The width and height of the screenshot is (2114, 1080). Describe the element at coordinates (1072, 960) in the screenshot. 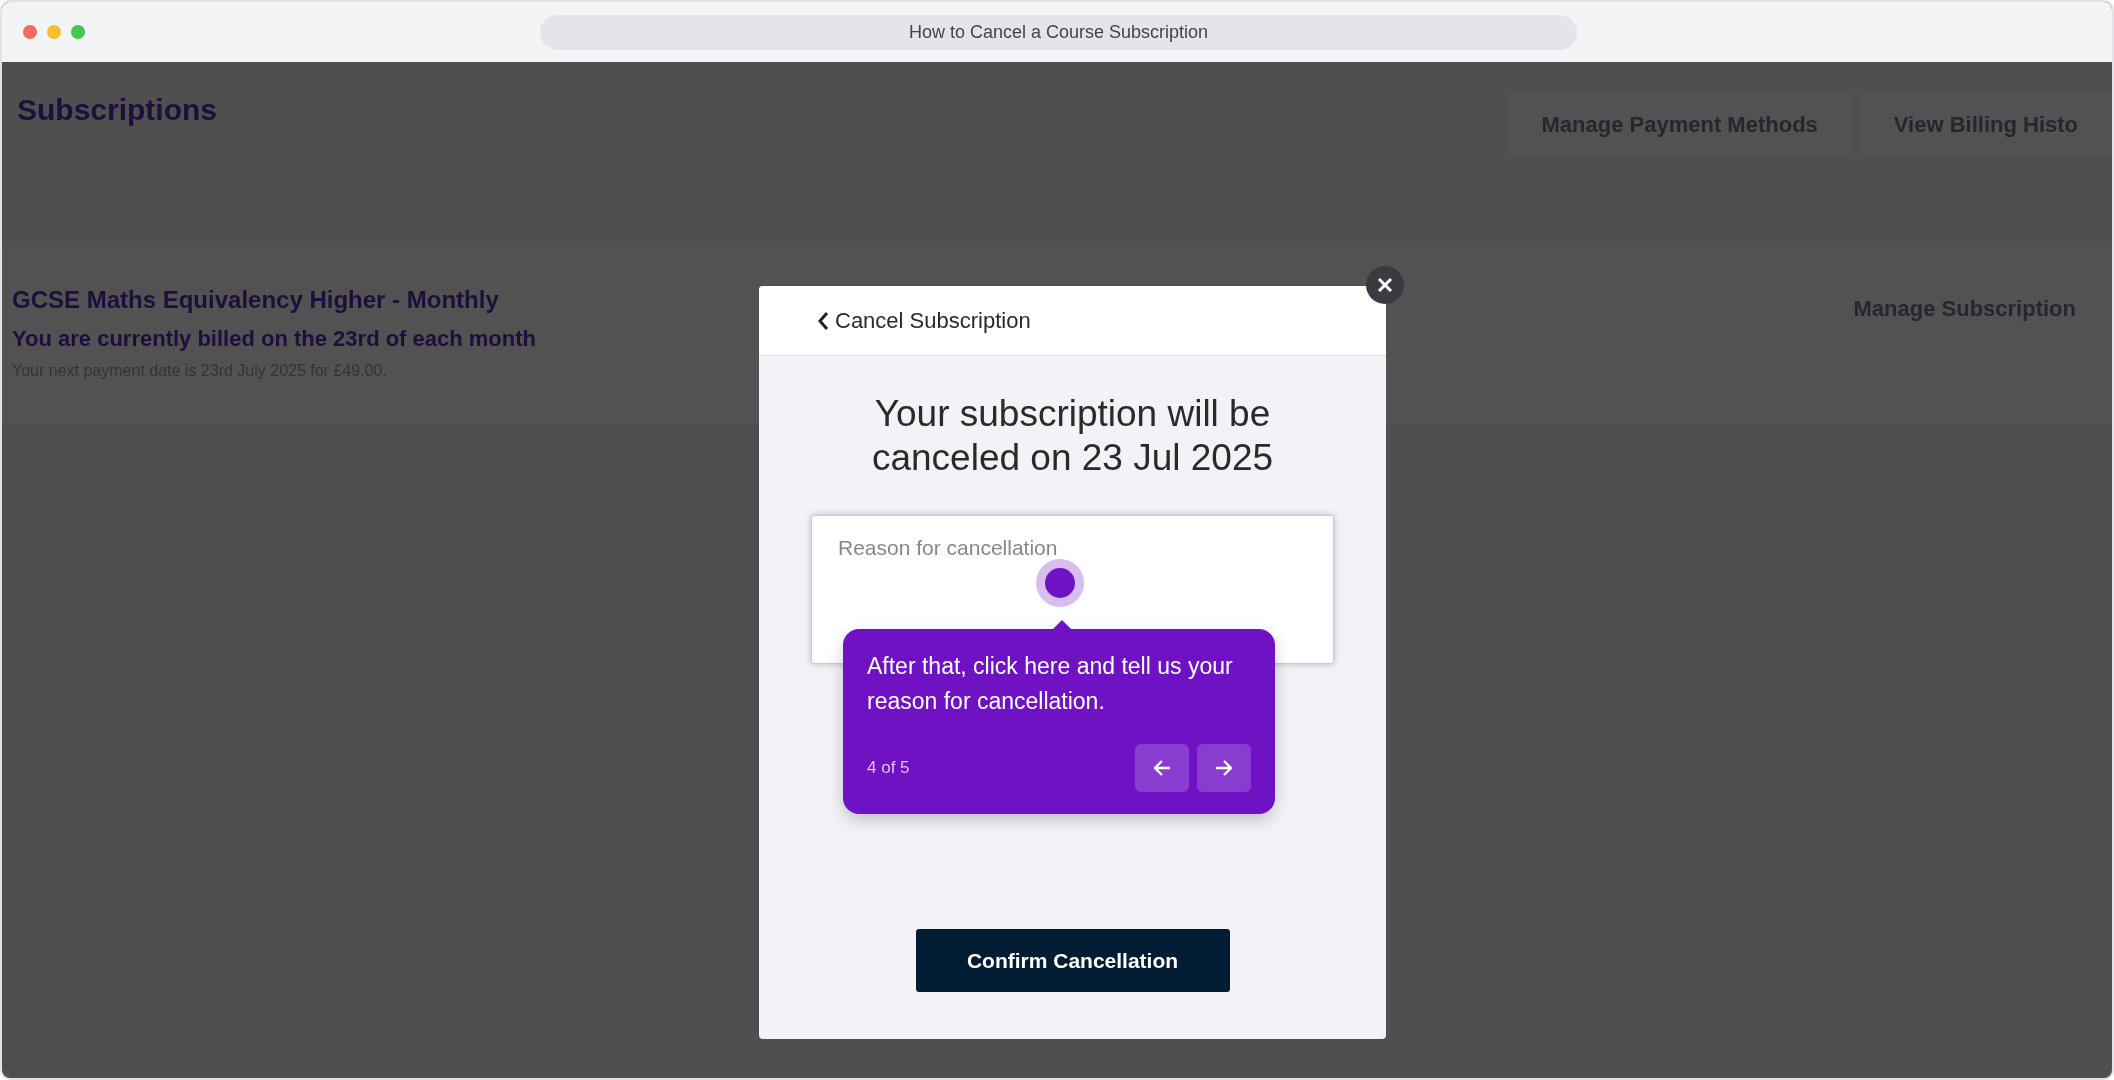

I see `confirm-cancellation-button: Confirm Cancellation` at that location.